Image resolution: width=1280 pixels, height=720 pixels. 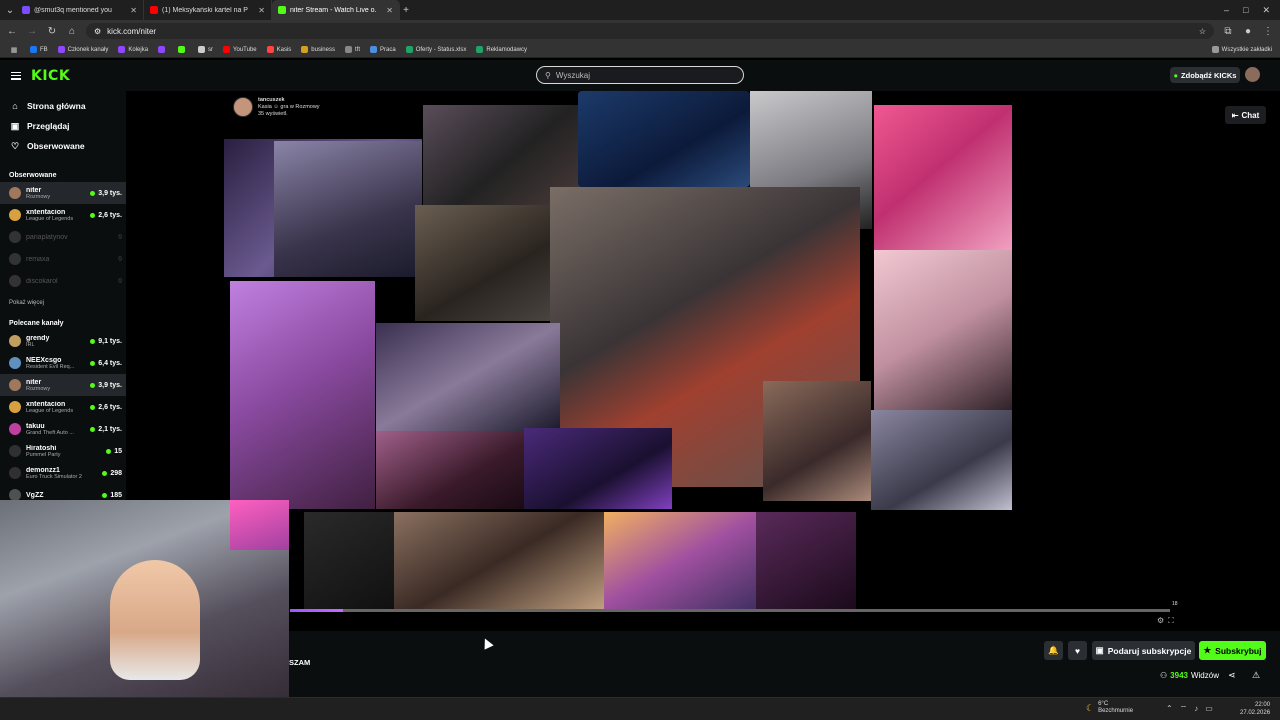 What do you see at coordinates (406, 10) in the screenshot?
I see `new-tab-button: +` at bounding box center [406, 10].